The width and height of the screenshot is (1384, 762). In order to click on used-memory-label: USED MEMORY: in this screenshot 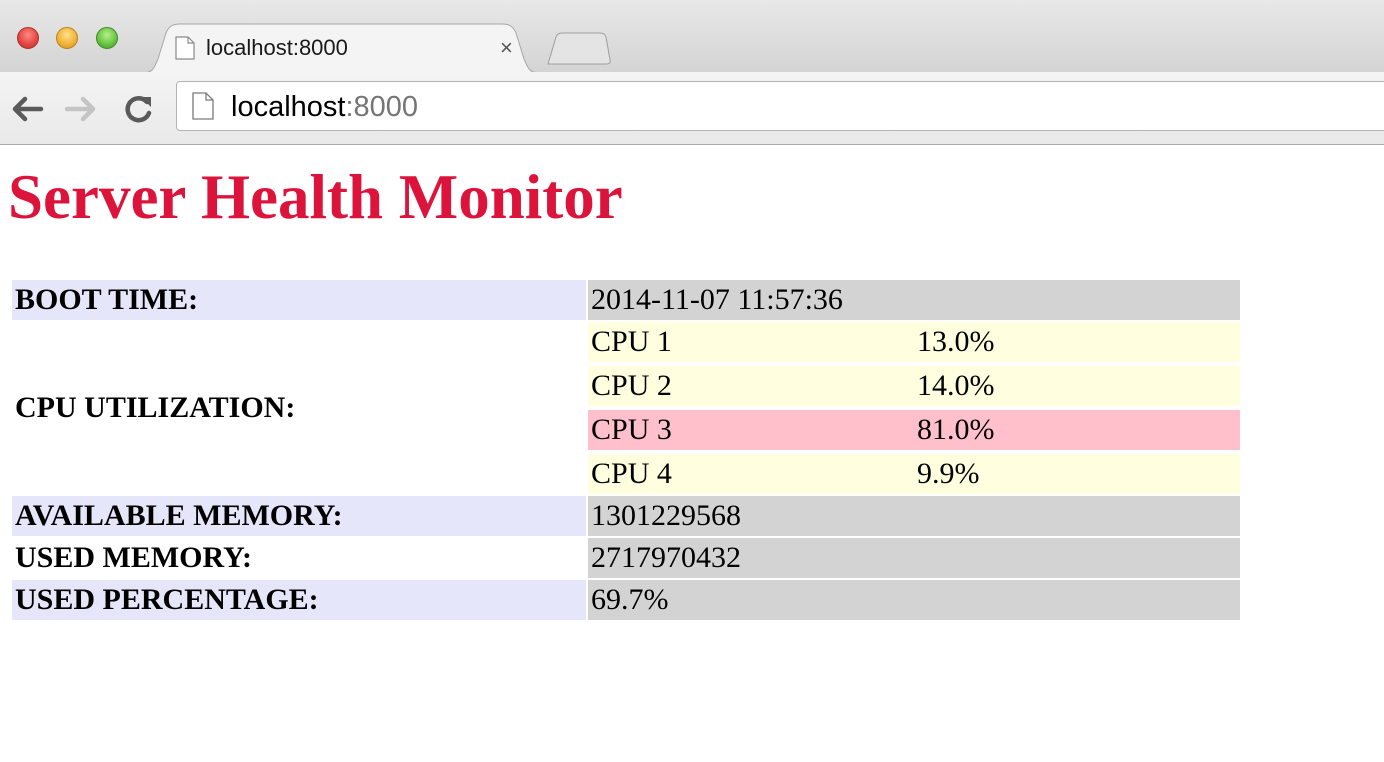, I will do `click(134, 557)`.